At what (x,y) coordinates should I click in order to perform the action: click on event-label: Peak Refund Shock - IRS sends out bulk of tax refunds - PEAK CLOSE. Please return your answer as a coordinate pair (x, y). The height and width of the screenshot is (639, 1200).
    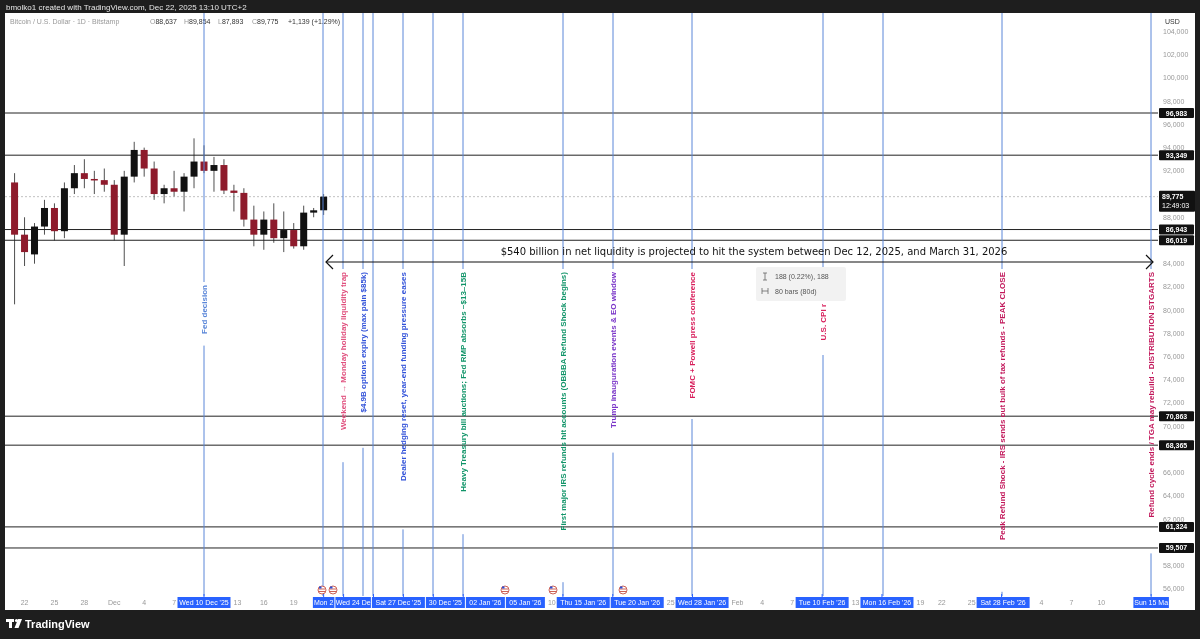
    Looking at the image, I should click on (1002, 406).